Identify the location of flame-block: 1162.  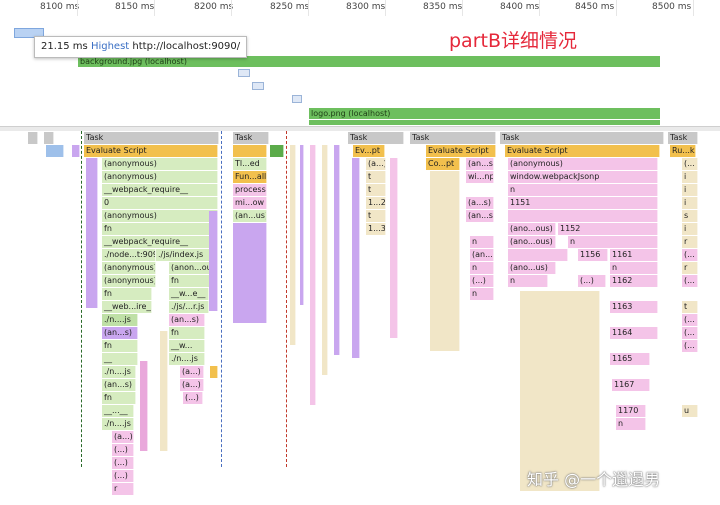
(634, 281).